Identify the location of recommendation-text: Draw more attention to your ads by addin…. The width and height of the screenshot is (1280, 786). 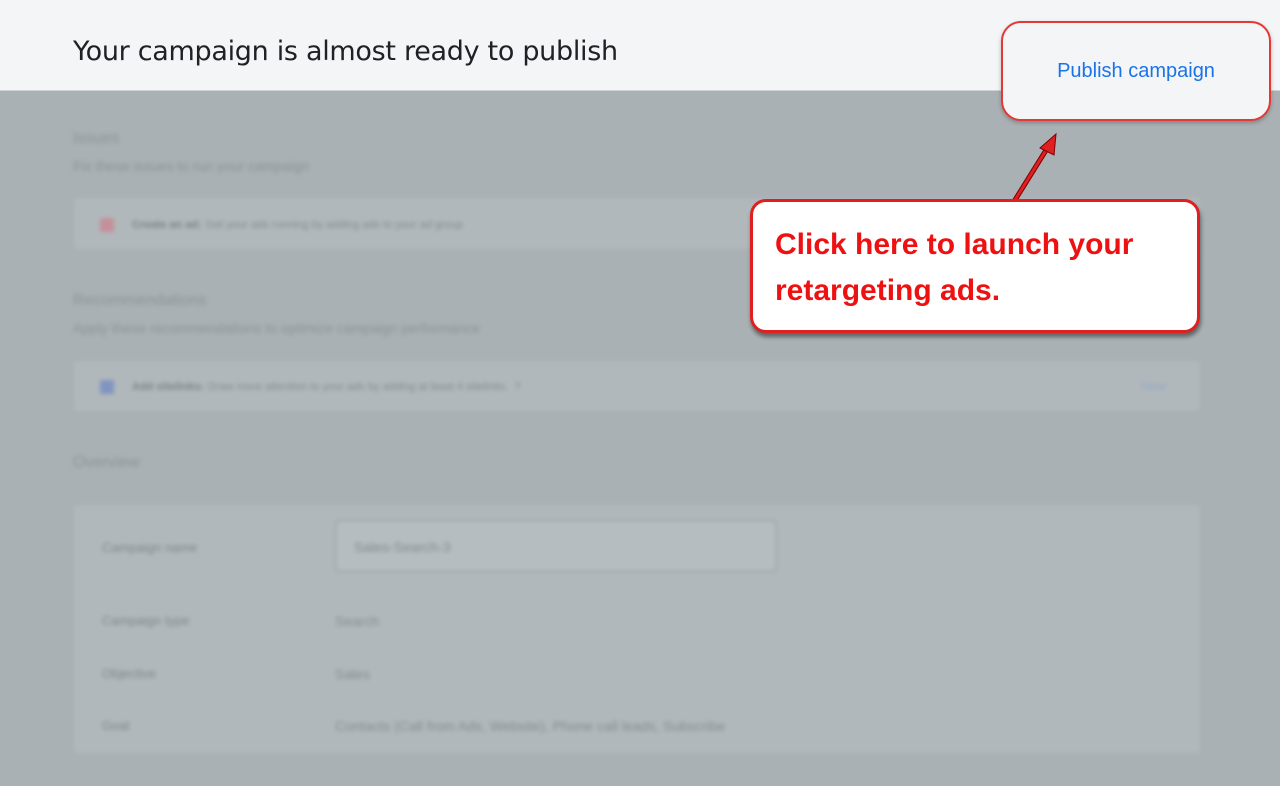
(358, 387).